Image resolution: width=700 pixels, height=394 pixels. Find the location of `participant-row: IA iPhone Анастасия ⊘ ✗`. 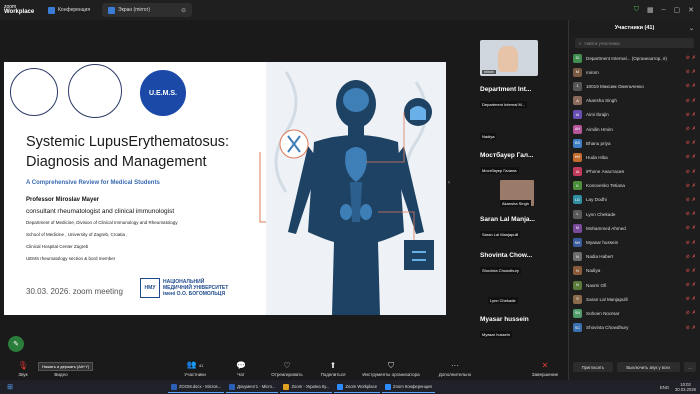

participant-row: IA iPhone Анастасия ⊘ ✗ is located at coordinates (634, 172).